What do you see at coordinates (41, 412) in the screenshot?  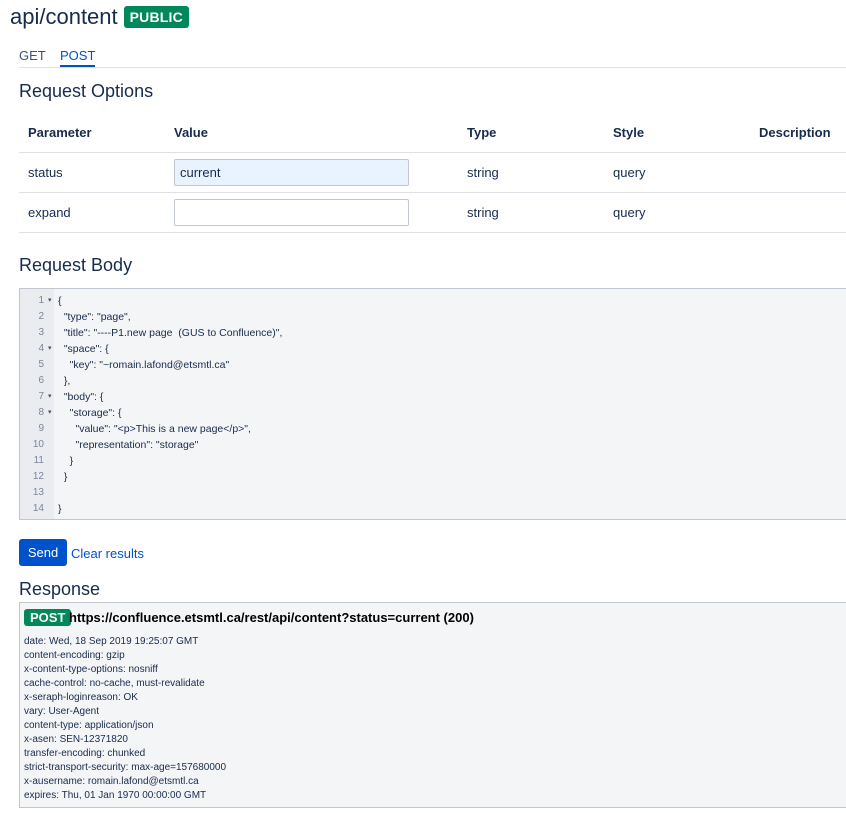 I see `line-number: 8` at bounding box center [41, 412].